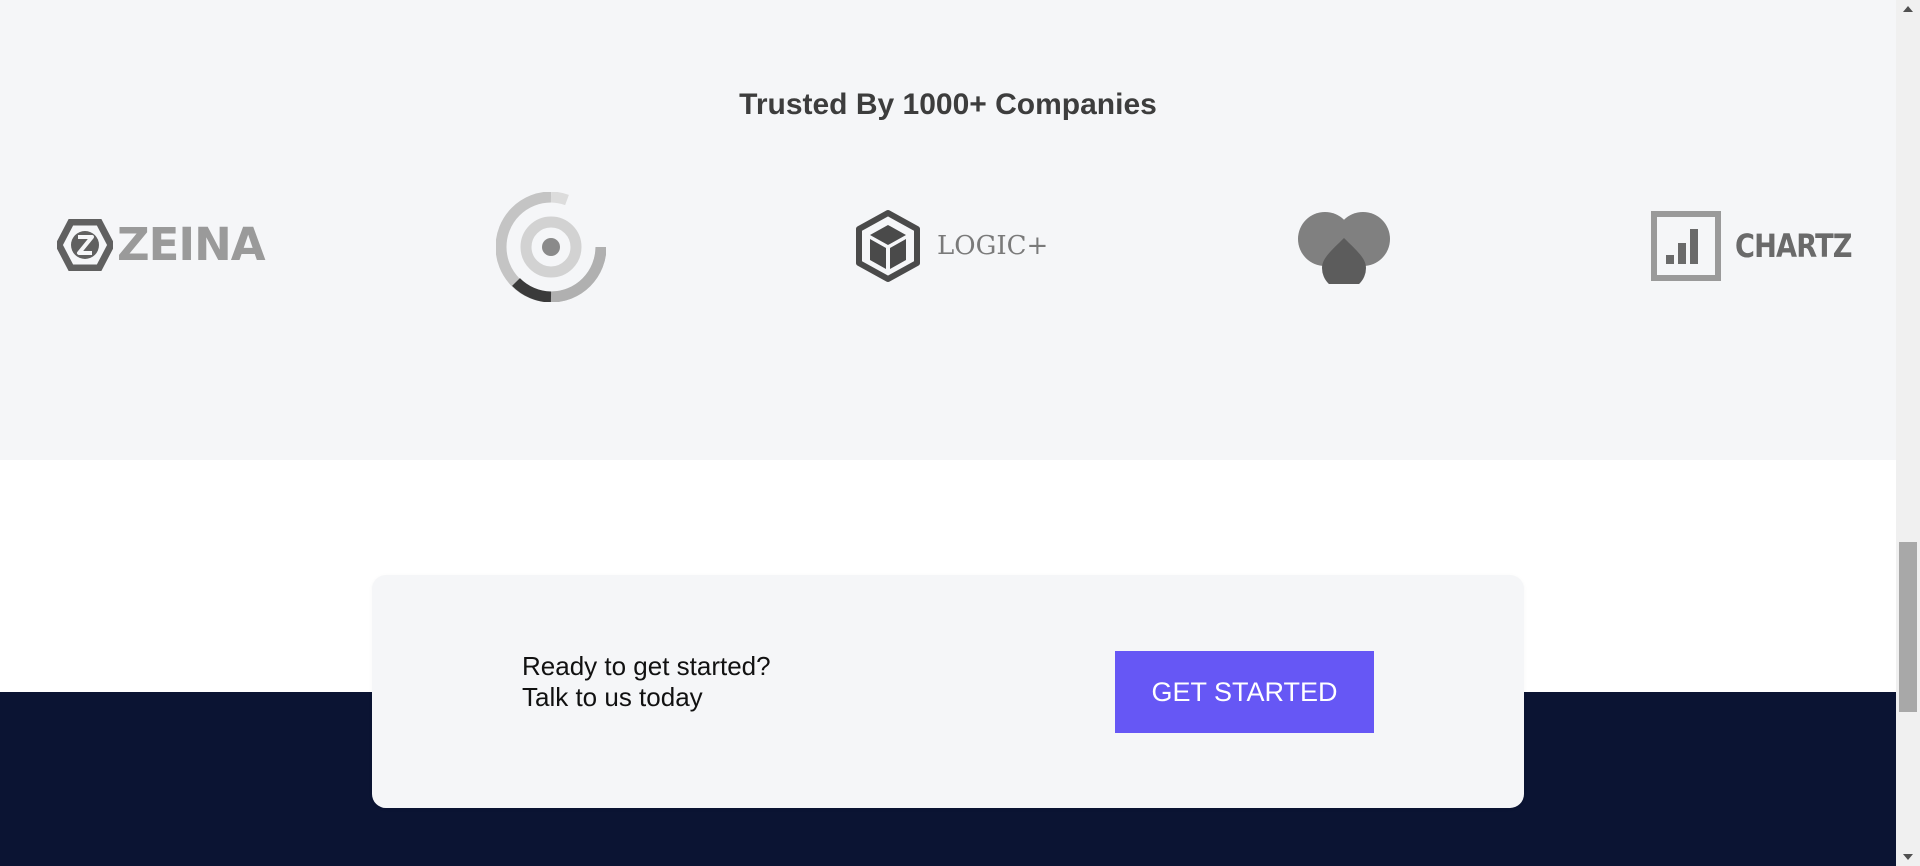  I want to click on logo-logic: LOGIC+, so click(950, 246).